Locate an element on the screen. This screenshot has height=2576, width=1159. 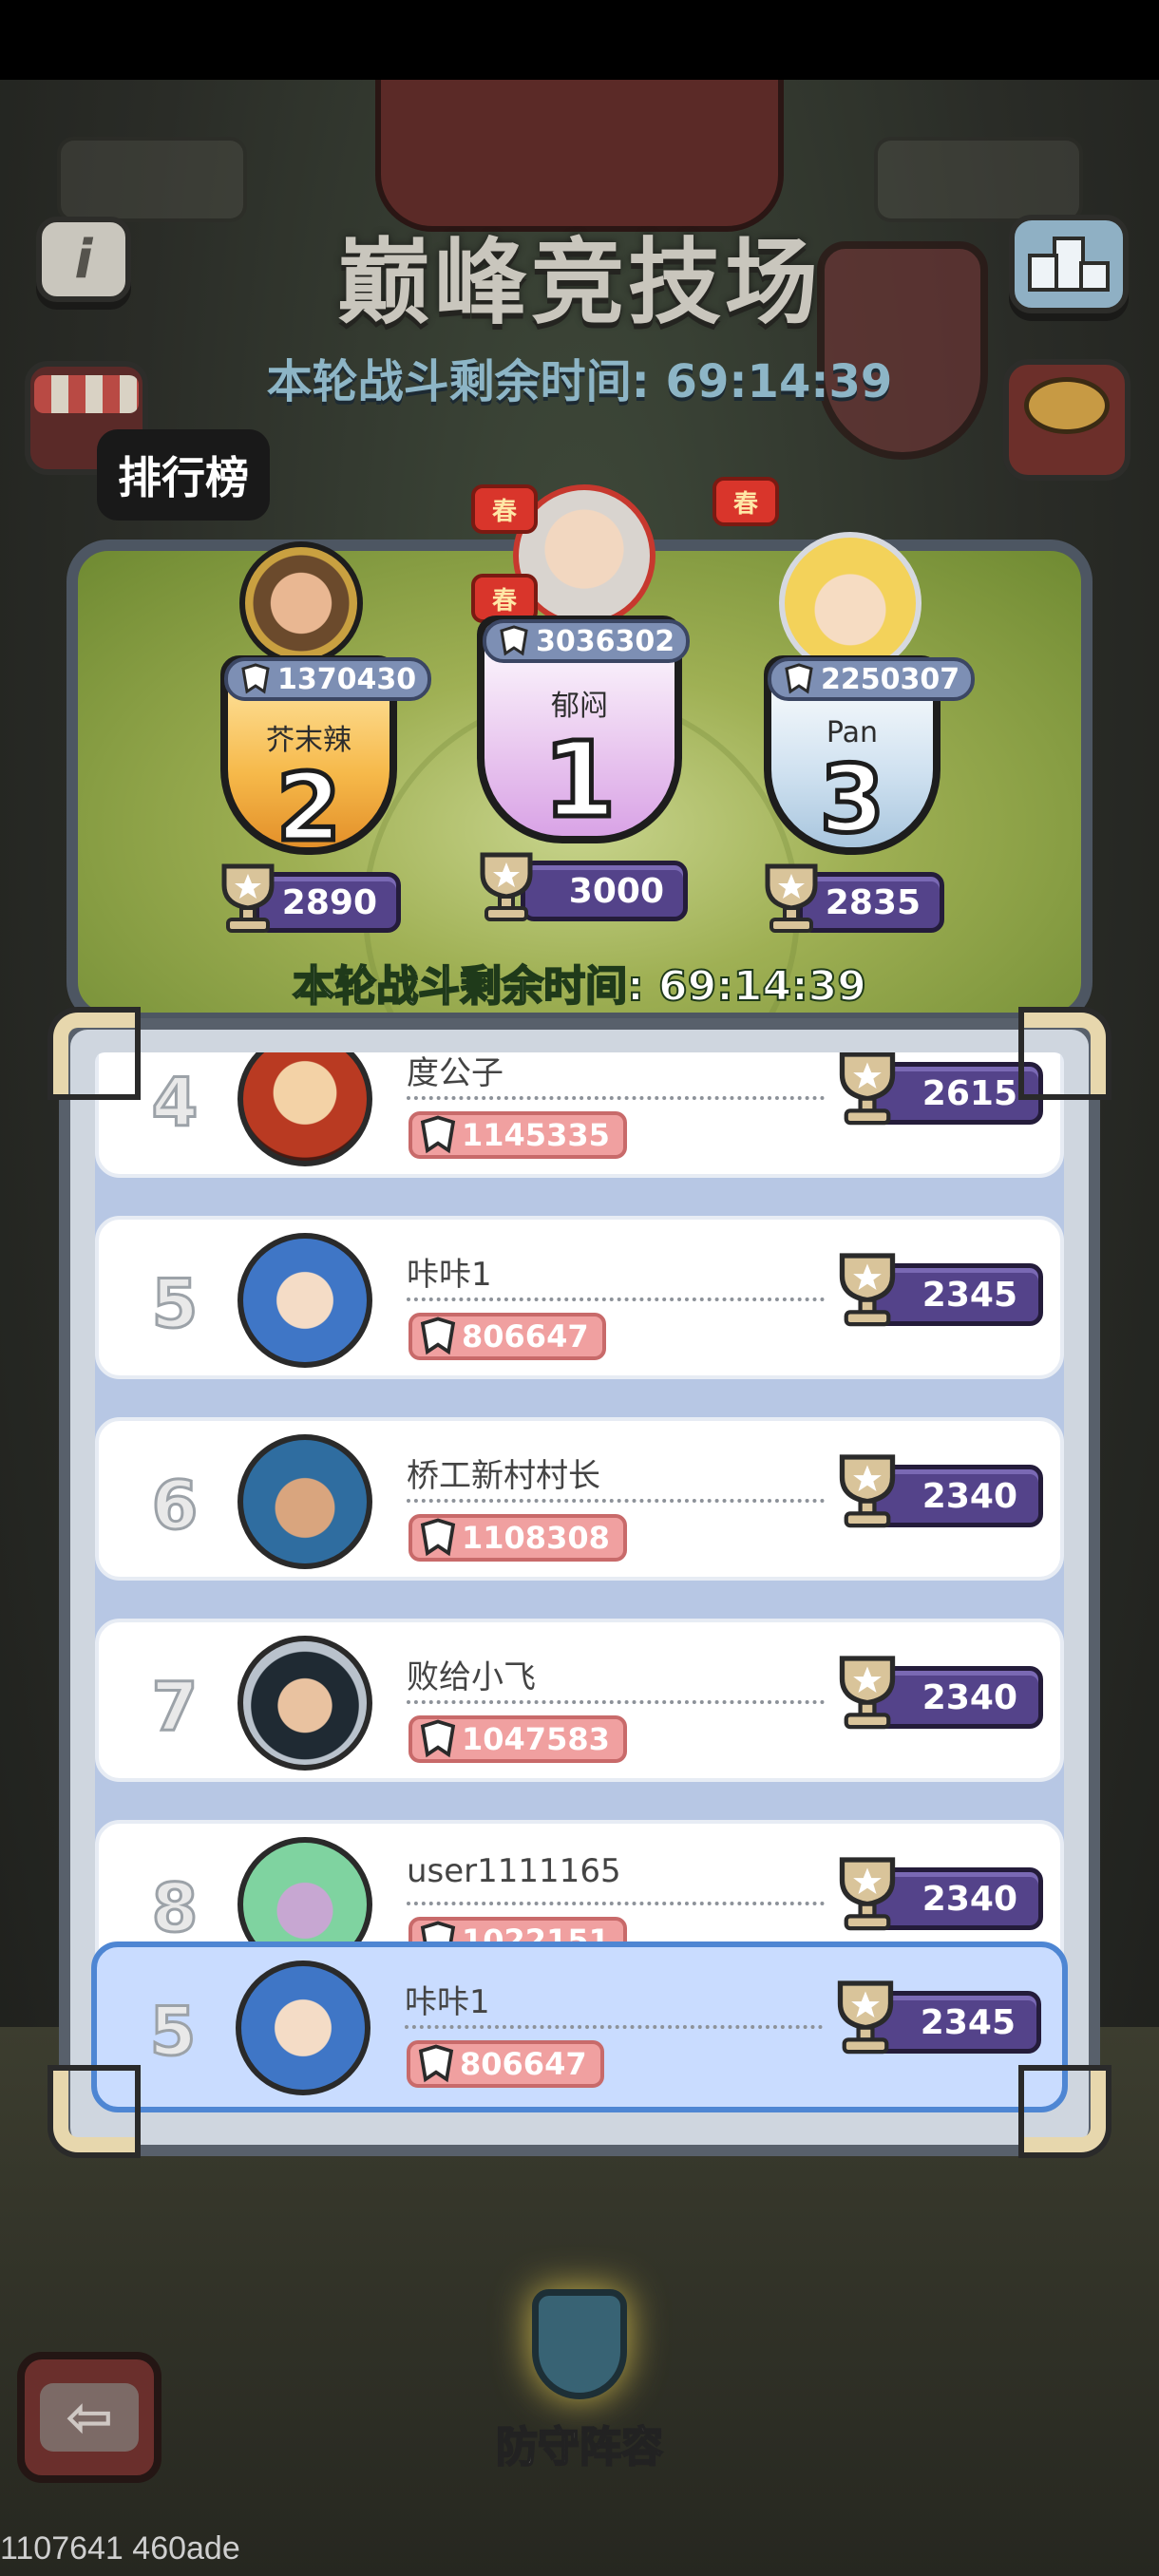
treasure-basket-icon is located at coordinates (1067, 405).